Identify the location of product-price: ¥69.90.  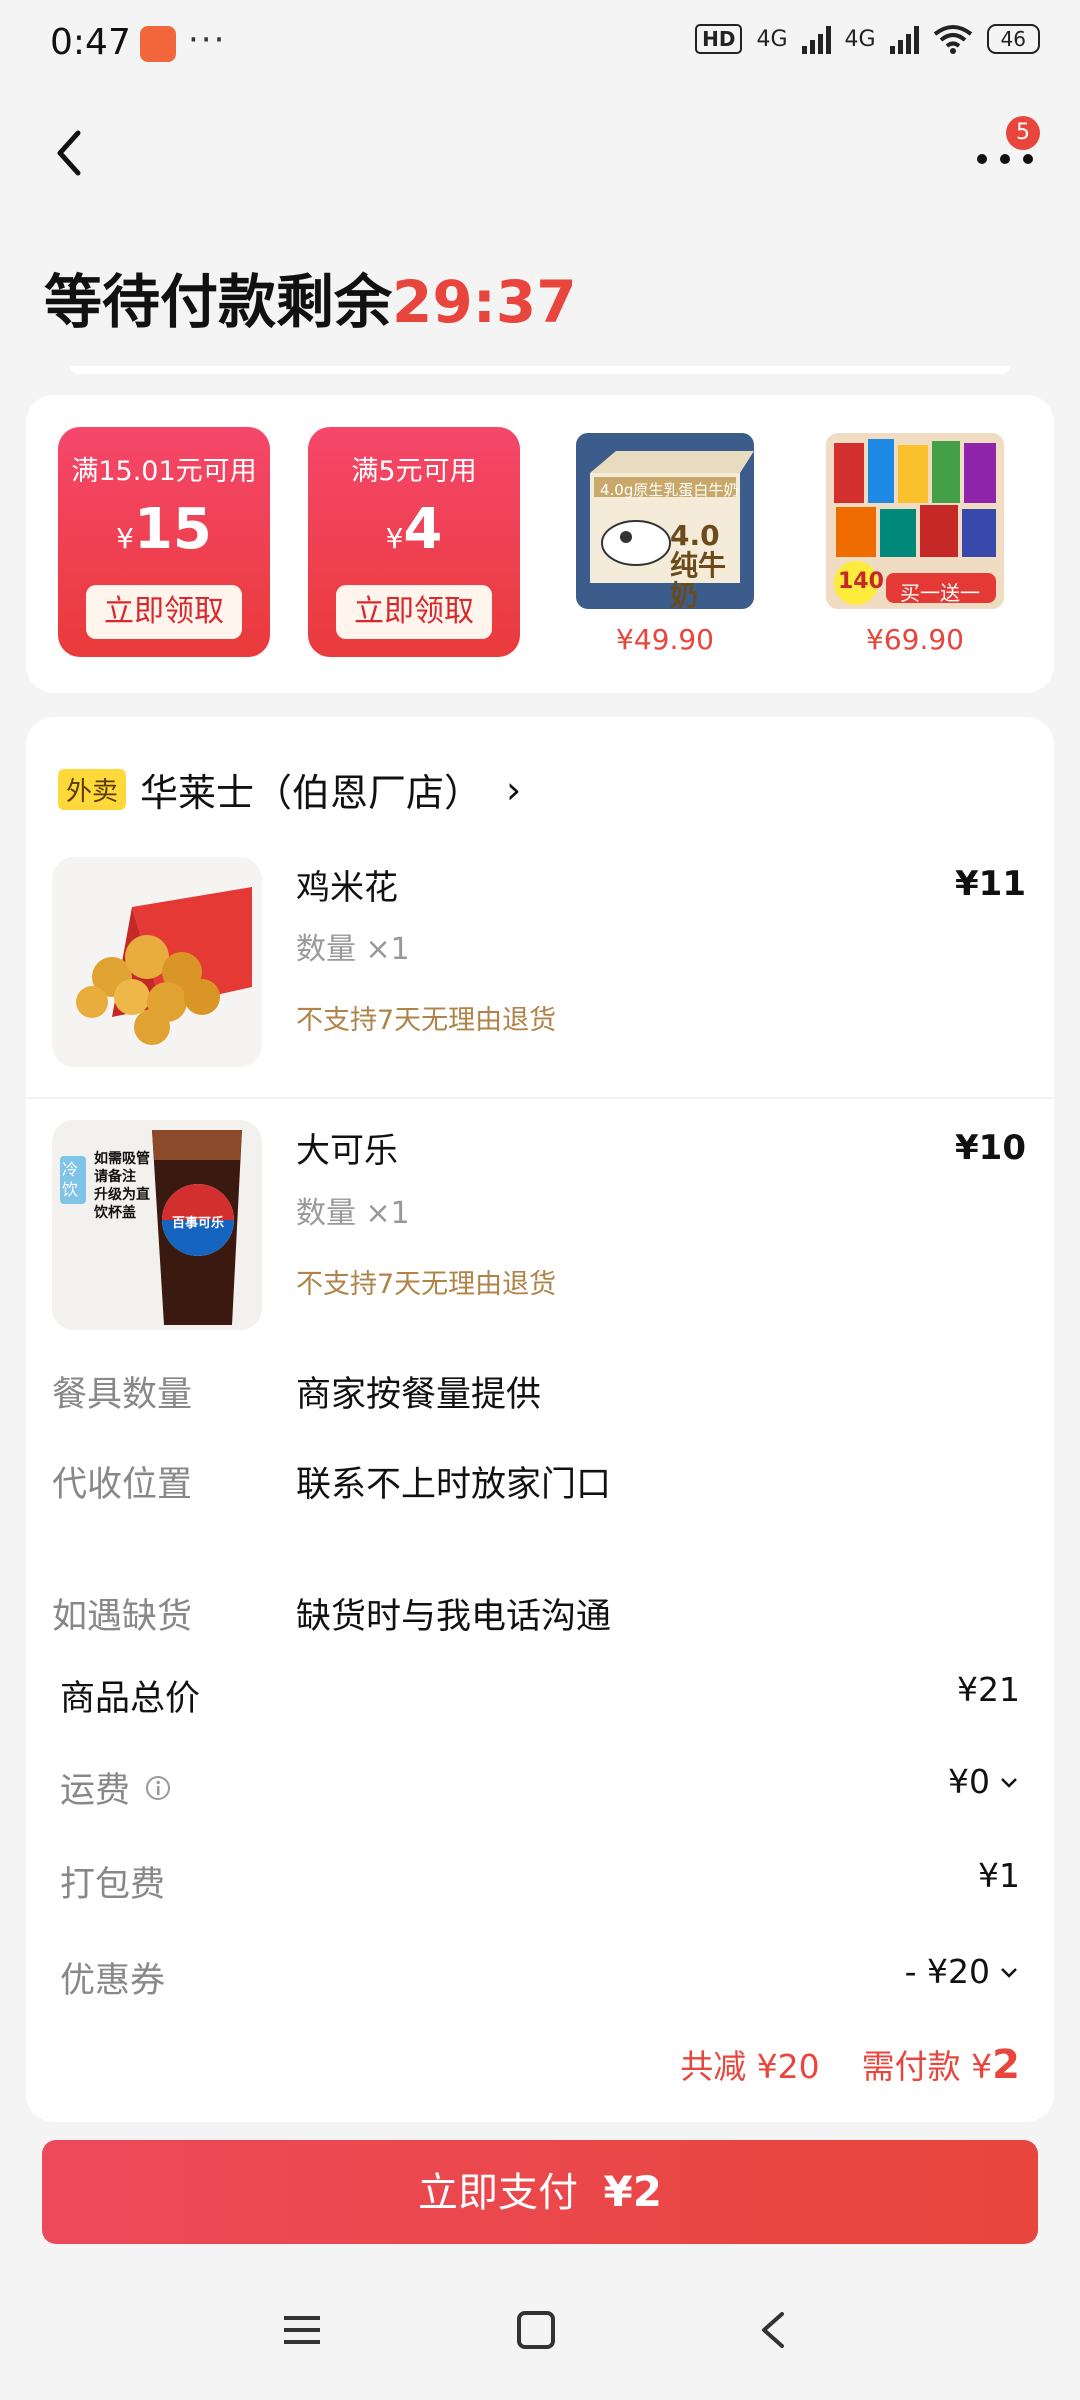
(915, 639).